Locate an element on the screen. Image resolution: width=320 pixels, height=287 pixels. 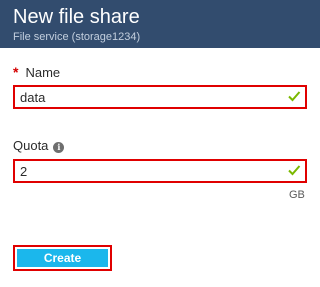
quota-field is located at coordinates (160, 171).